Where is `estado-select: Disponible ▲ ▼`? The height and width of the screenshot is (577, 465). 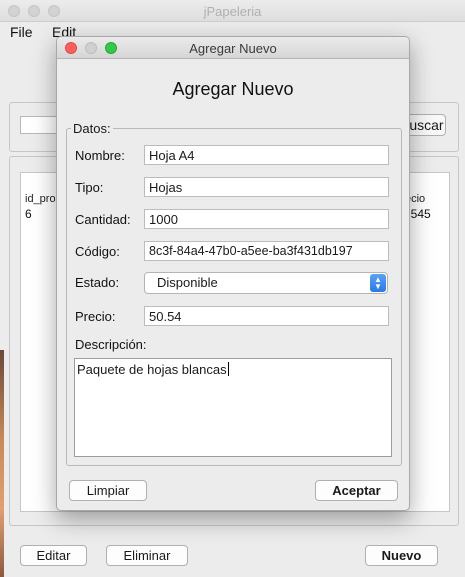 estado-select: Disponible ▲ ▼ is located at coordinates (266, 283).